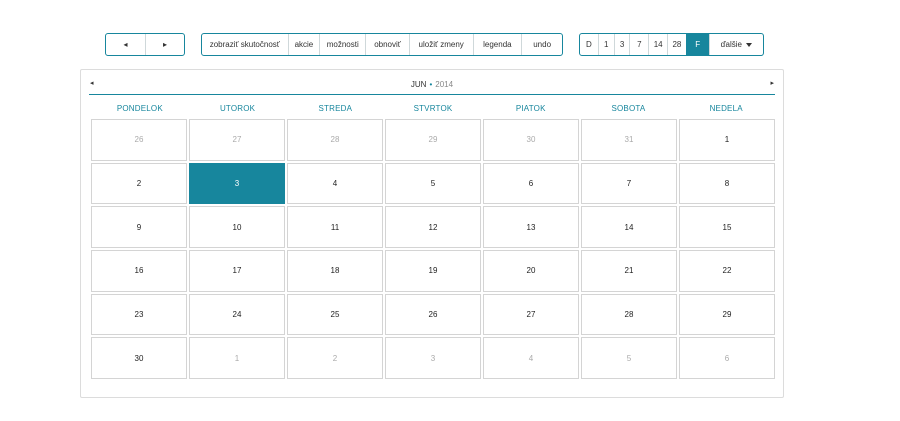 This screenshot has width=900, height=421. Describe the element at coordinates (629, 271) in the screenshot. I see `day-cell: 21` at that location.